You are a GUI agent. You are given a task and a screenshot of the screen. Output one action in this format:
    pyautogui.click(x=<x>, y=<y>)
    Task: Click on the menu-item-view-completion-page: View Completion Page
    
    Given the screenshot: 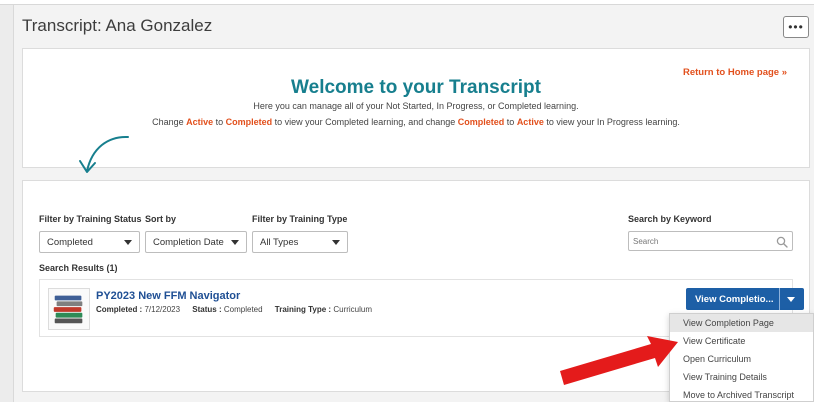 What is the action you would take?
    pyautogui.click(x=741, y=323)
    